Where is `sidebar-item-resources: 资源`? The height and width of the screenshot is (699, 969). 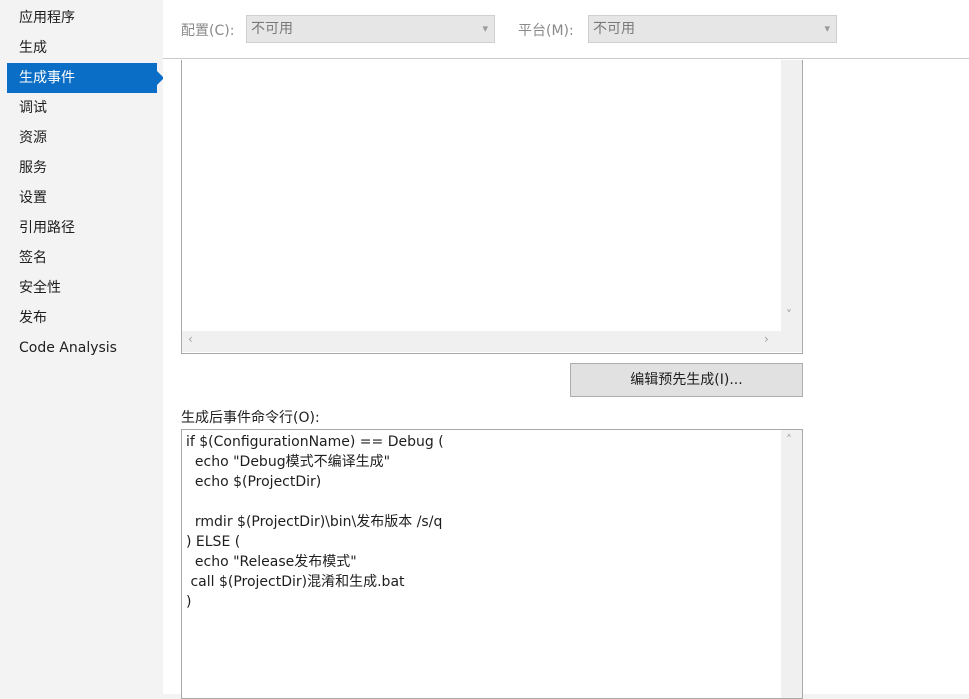 sidebar-item-resources: 资源 is located at coordinates (82, 138).